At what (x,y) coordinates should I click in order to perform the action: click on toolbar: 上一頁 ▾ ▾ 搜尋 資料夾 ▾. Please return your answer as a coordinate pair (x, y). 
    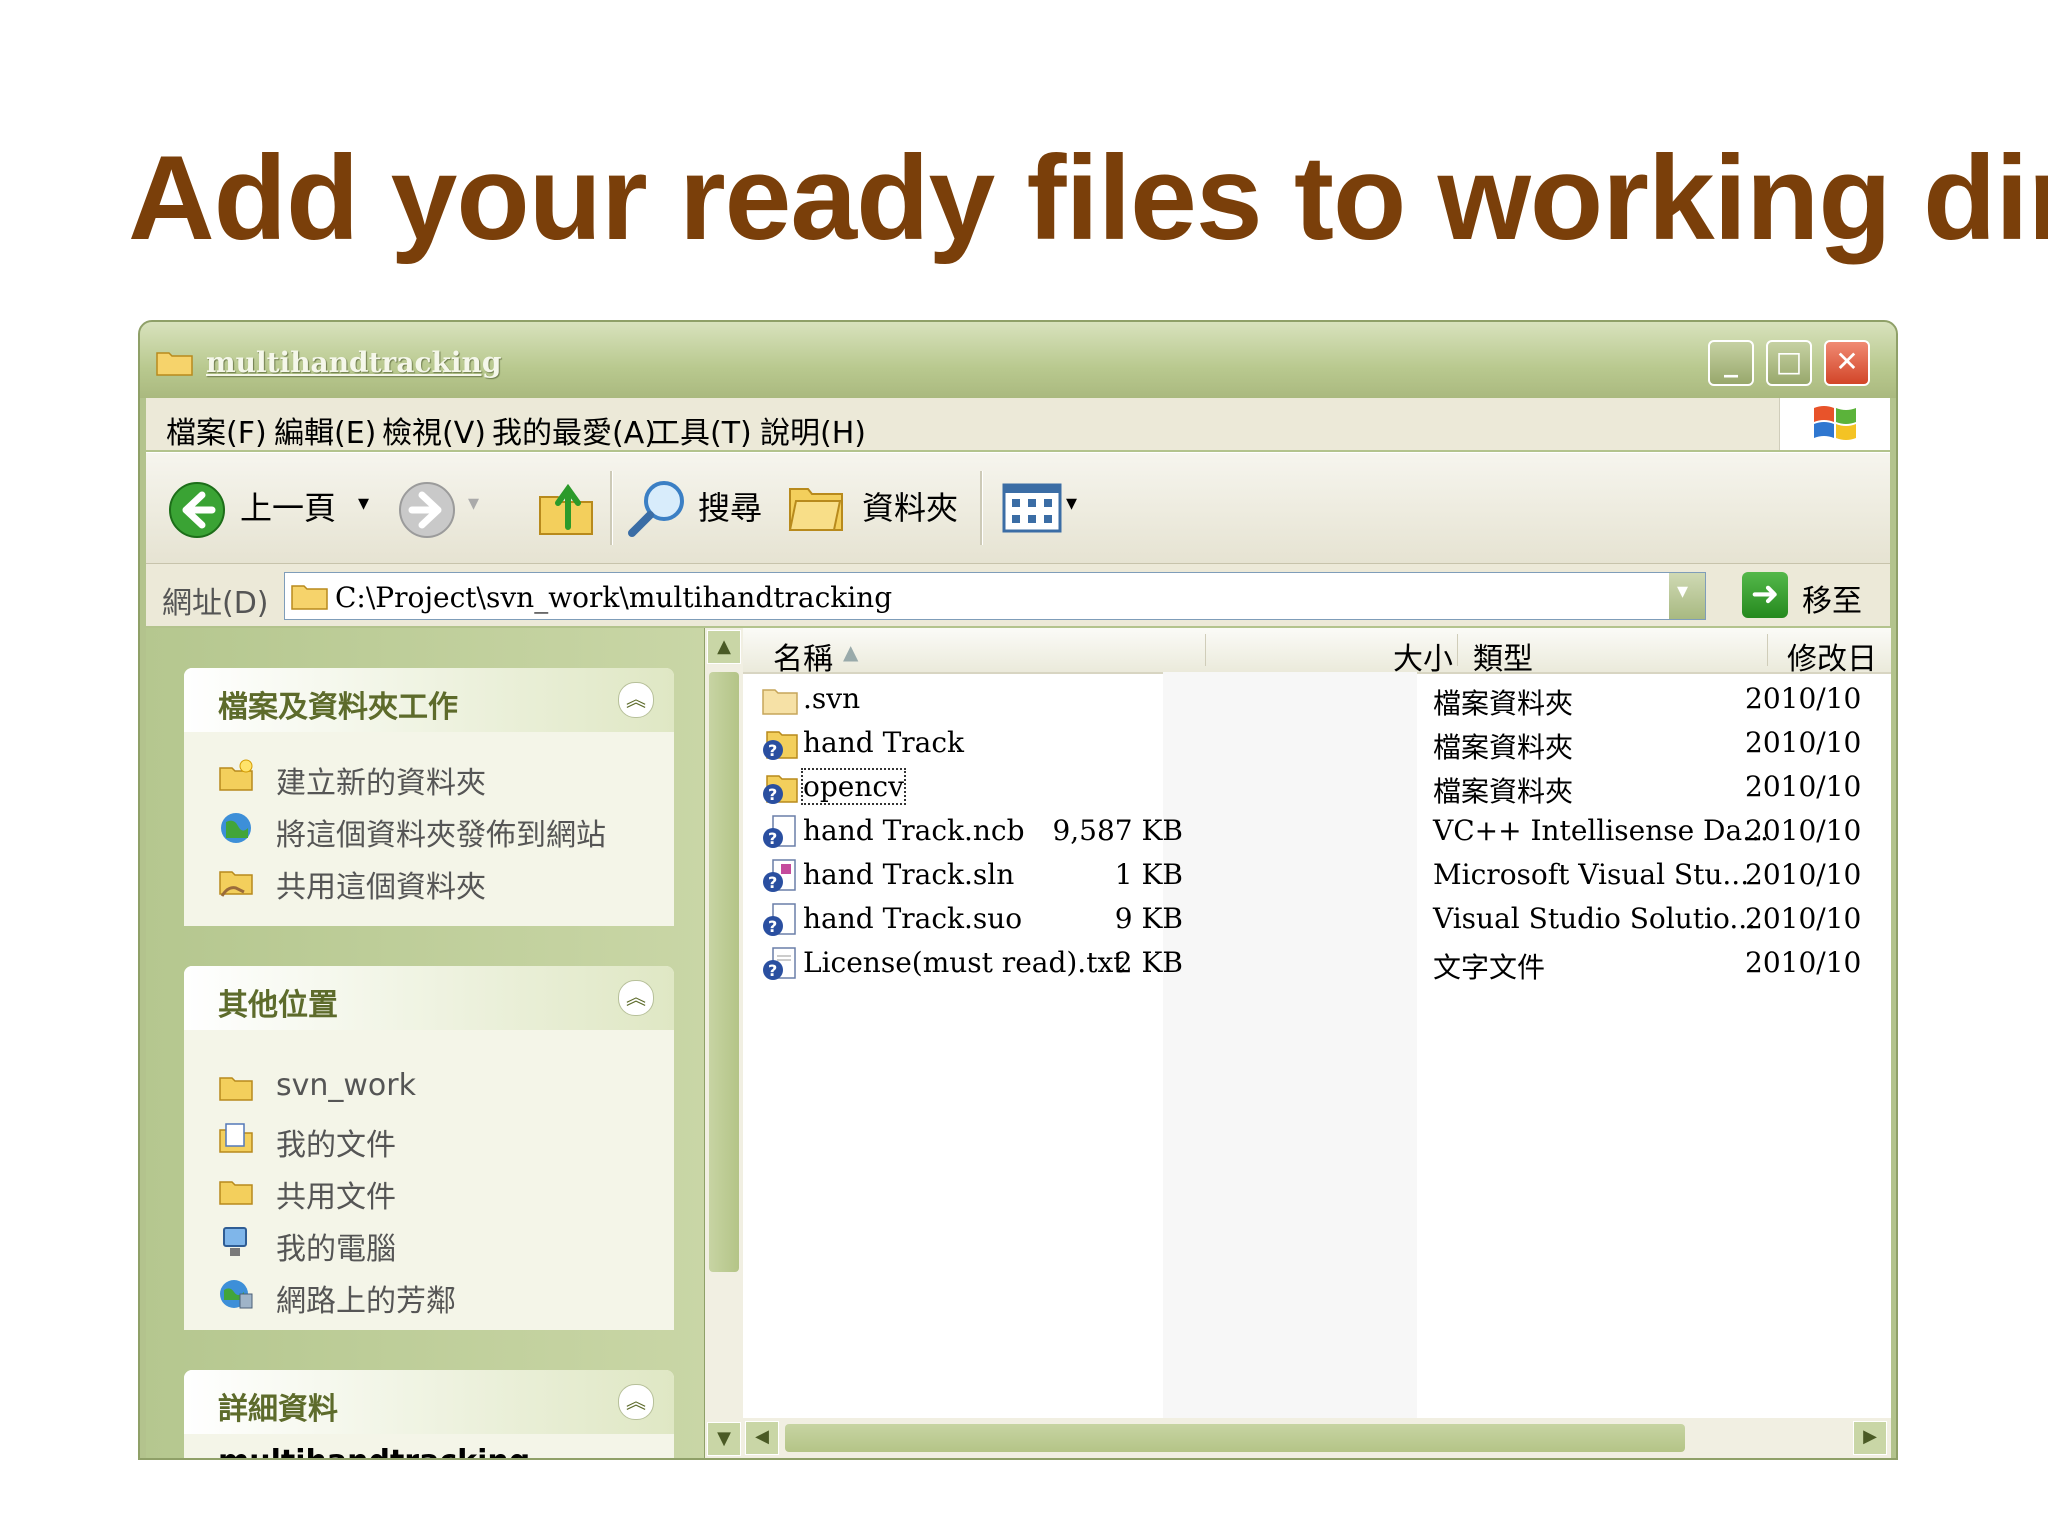
    Looking at the image, I should click on (1018, 508).